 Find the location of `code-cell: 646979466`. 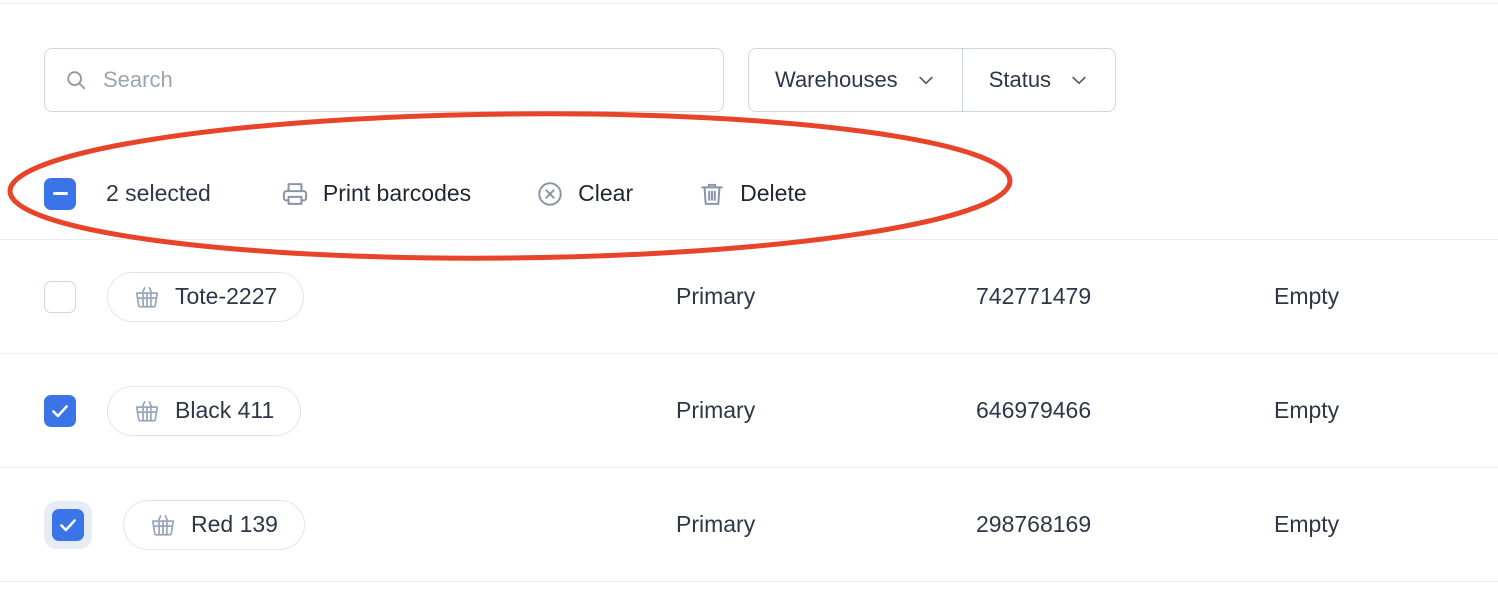

code-cell: 646979466 is located at coordinates (1034, 410).